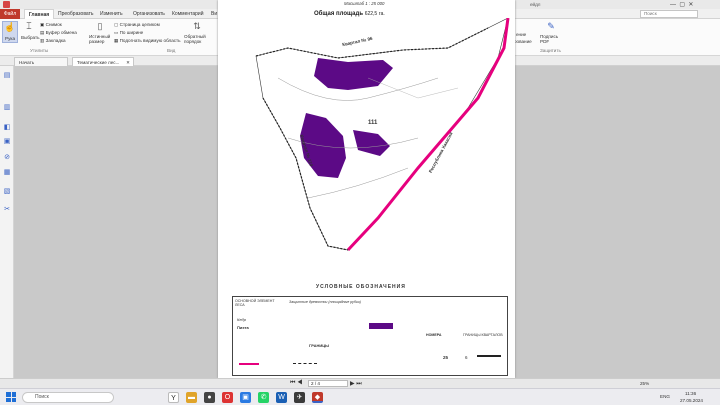 This screenshot has width=720, height=405. Describe the element at coordinates (116, 32) in the screenshot. I see `fit-width-icon: ▭` at that location.